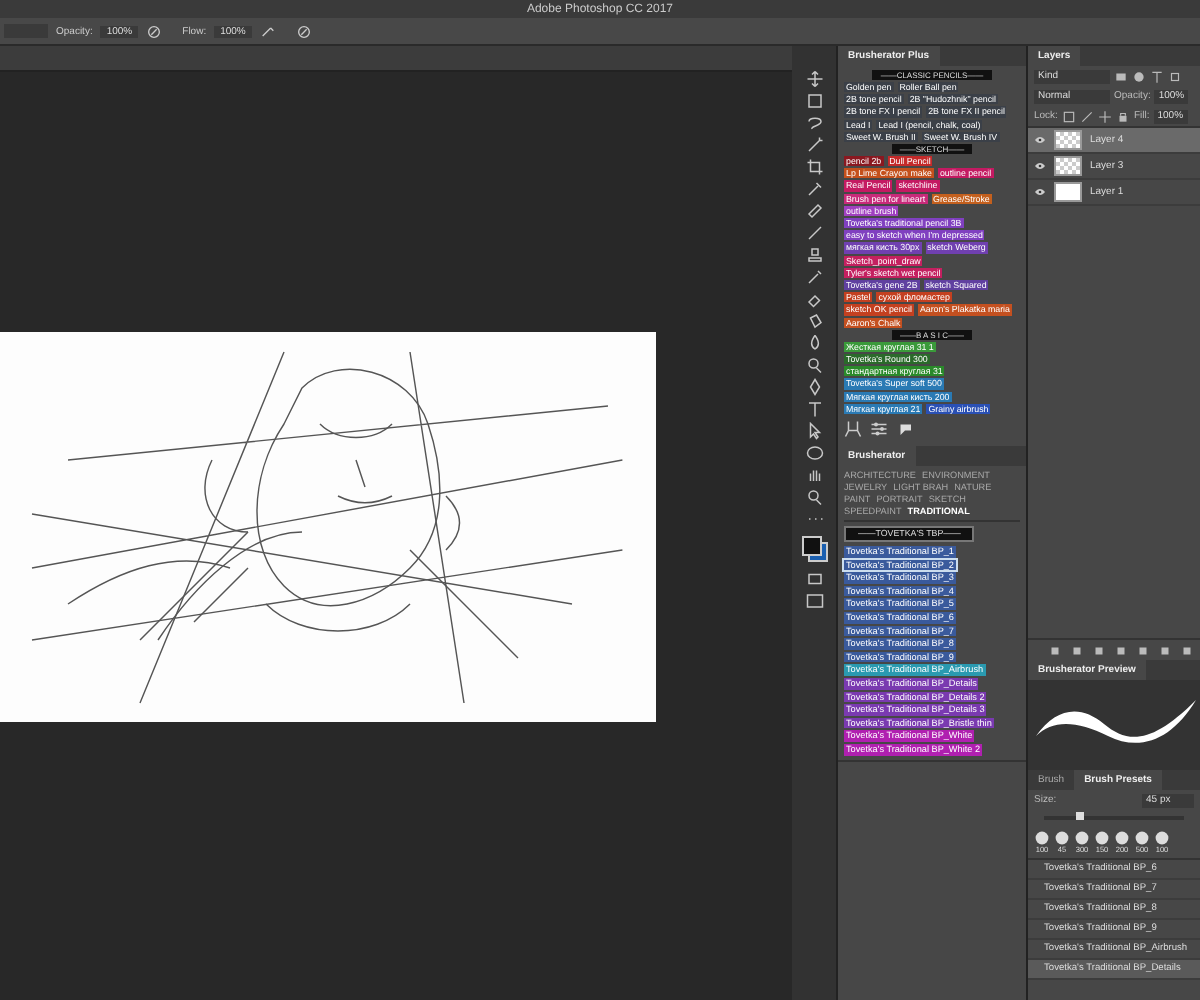 This screenshot has height=1000, width=1200. What do you see at coordinates (814, 579) in the screenshot?
I see `quick-mask-icon` at bounding box center [814, 579].